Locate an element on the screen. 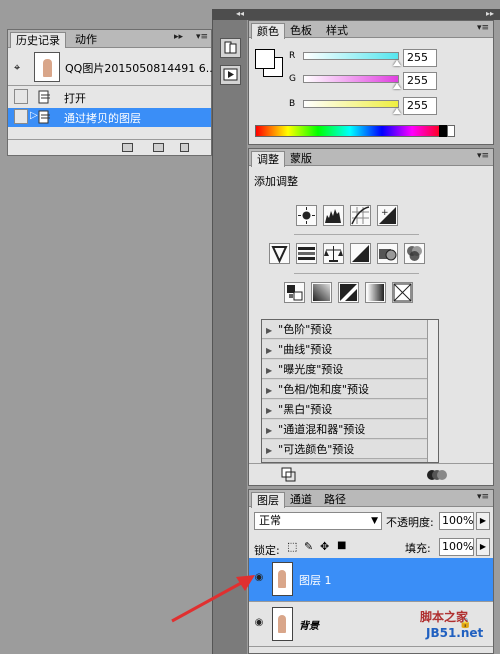 The width and height of the screenshot is (500, 654). color-balance-icon is located at coordinates (333, 253).